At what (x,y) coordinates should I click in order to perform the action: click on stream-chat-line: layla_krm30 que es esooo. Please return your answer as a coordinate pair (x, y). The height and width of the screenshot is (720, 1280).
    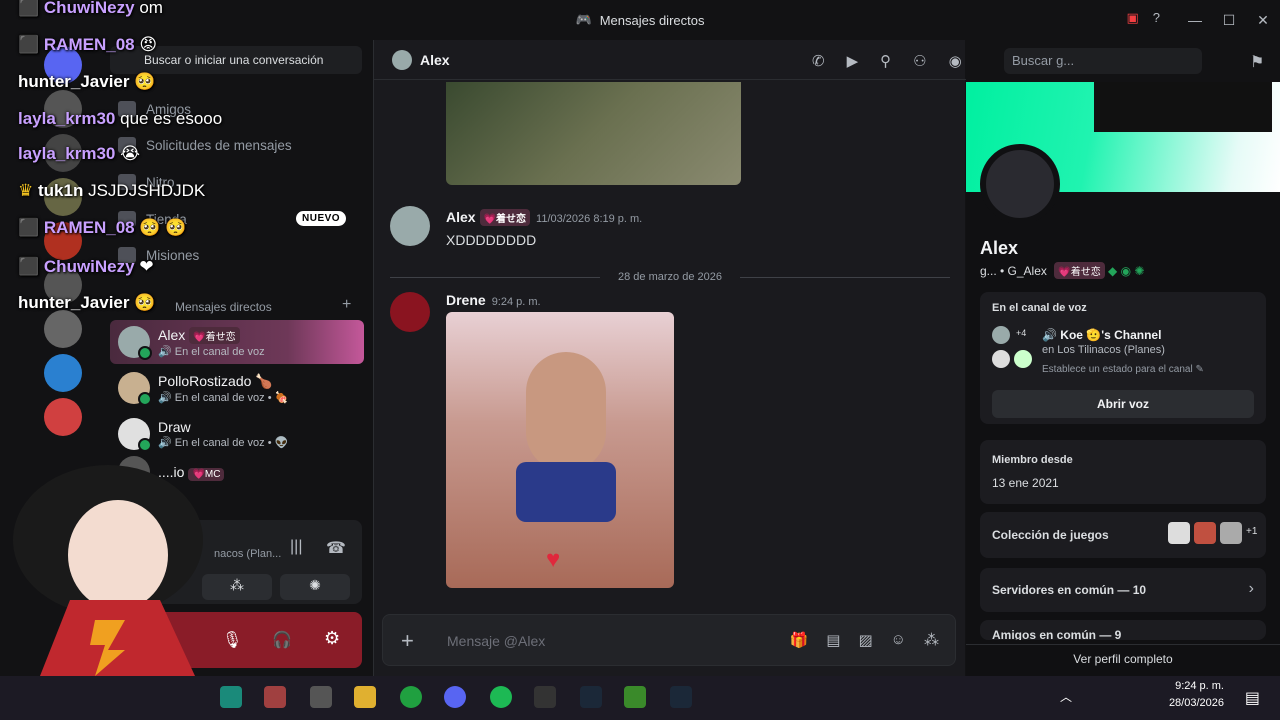
    Looking at the image, I should click on (120, 119).